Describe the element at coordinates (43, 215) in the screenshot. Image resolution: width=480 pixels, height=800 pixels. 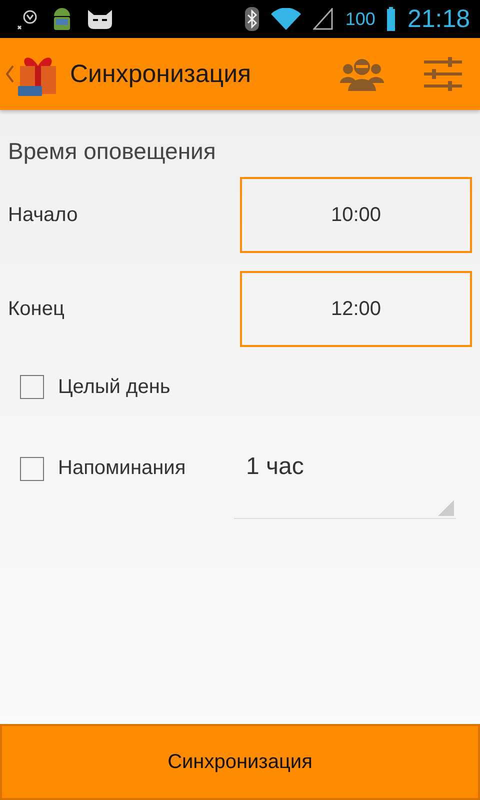
I see `time-label: Начало` at that location.